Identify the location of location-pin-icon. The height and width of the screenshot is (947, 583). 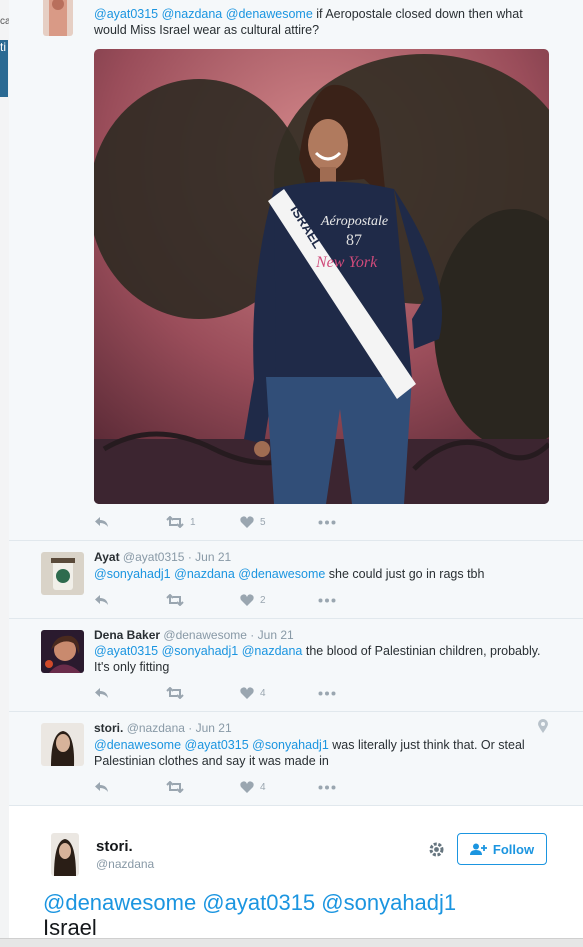
(543, 727).